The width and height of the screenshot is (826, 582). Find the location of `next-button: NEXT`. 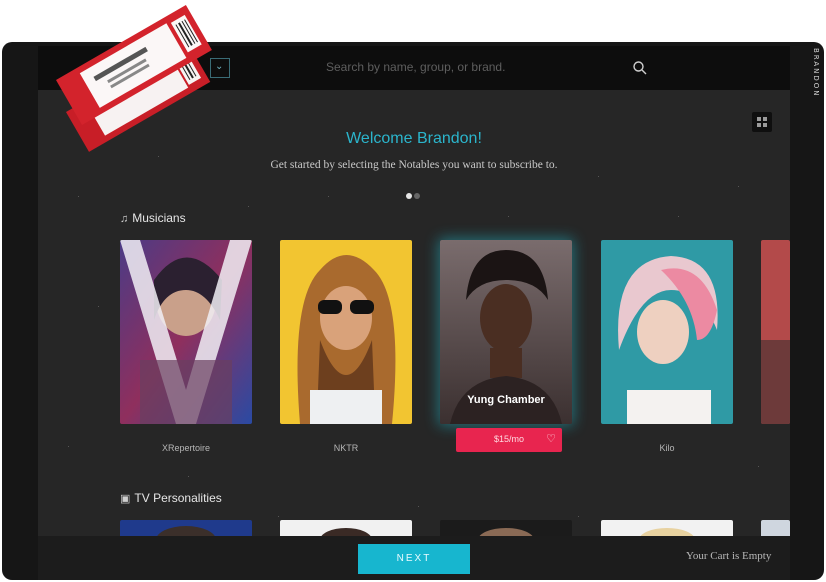

next-button: NEXT is located at coordinates (414, 559).